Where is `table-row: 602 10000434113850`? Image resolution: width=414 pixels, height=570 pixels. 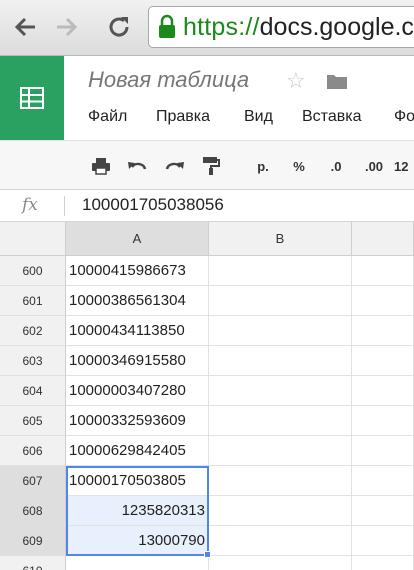
table-row: 602 10000434113850 is located at coordinates (207, 331).